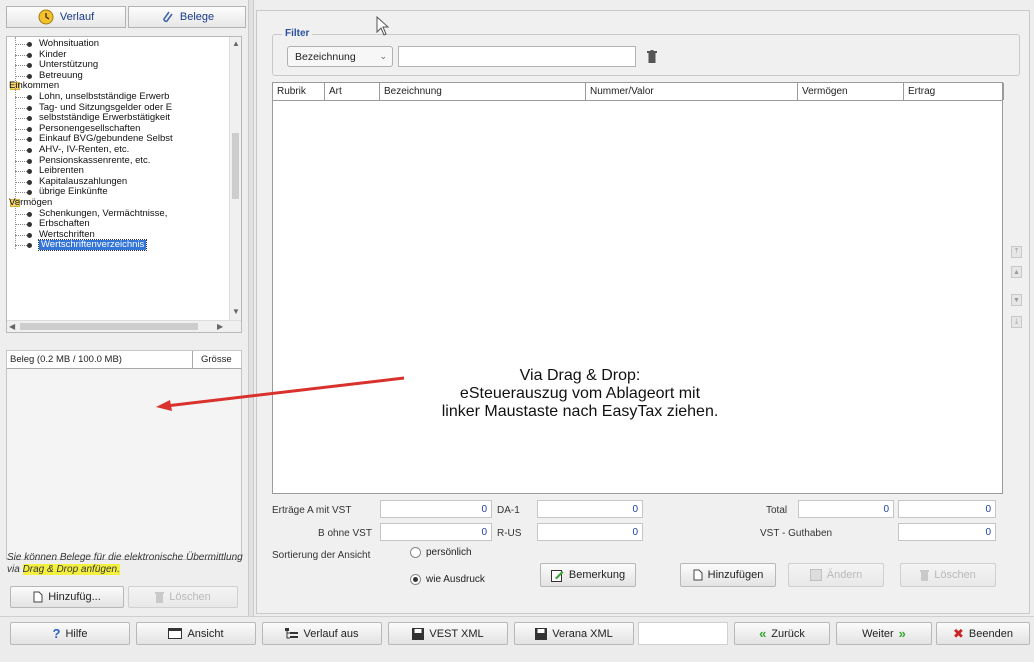 The width and height of the screenshot is (1034, 662). Describe the element at coordinates (483, 91) in the screenshot. I see `table-column-header: Bezeichnung` at that location.